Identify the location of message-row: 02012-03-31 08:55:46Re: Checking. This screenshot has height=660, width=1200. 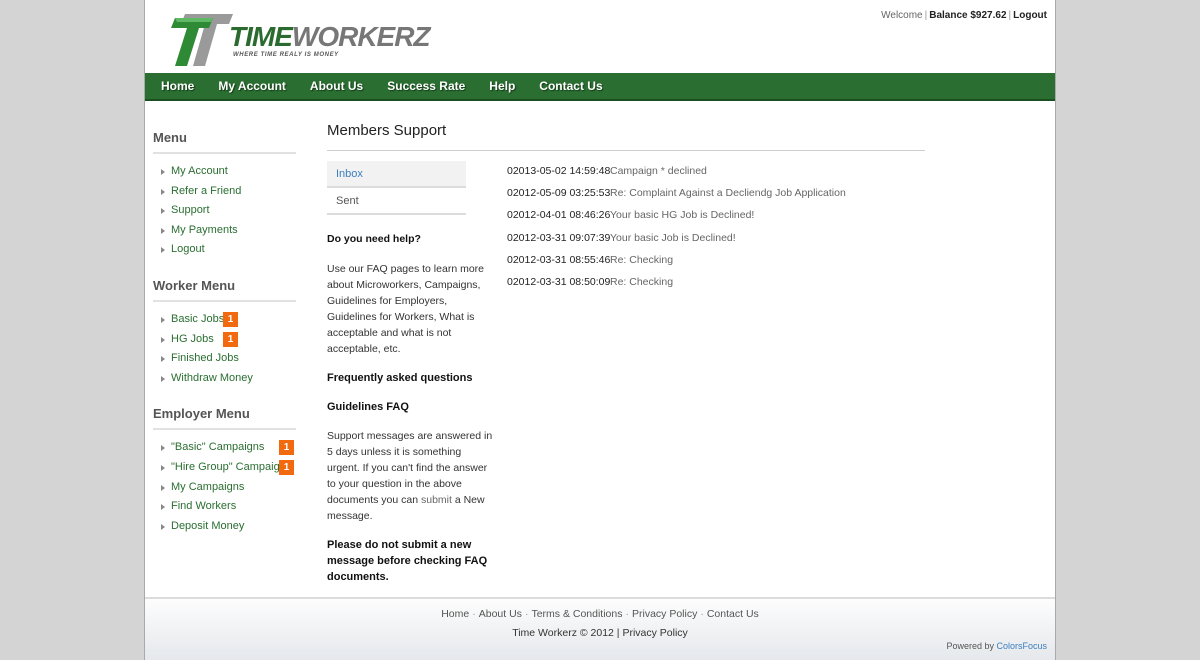
(676, 264).